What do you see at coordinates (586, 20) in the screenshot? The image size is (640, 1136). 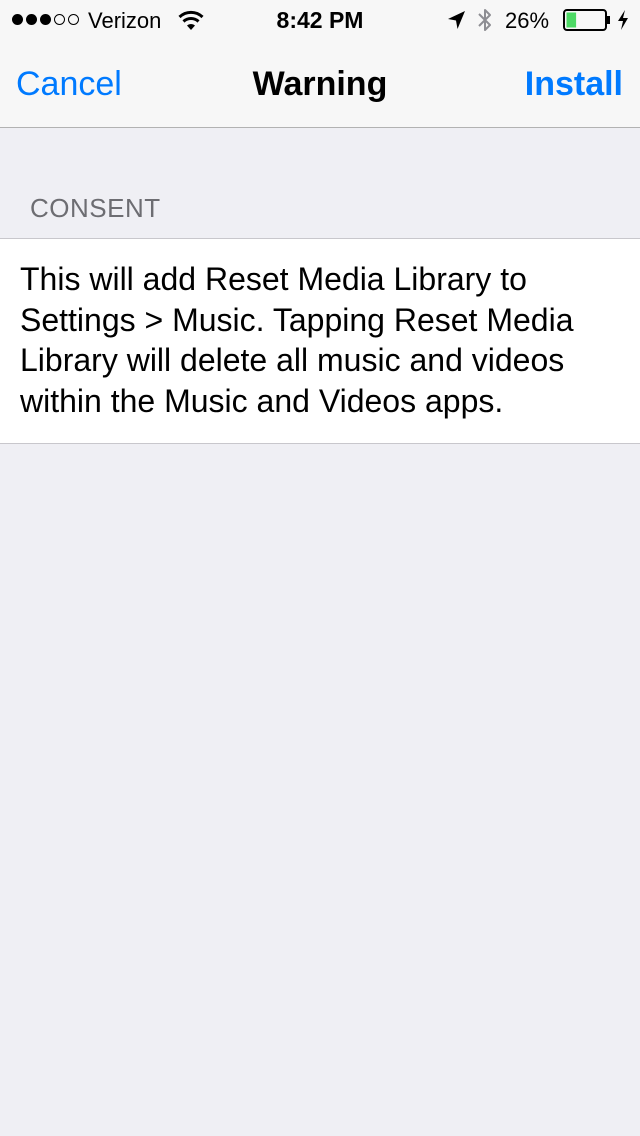 I see `battery-icon` at bounding box center [586, 20].